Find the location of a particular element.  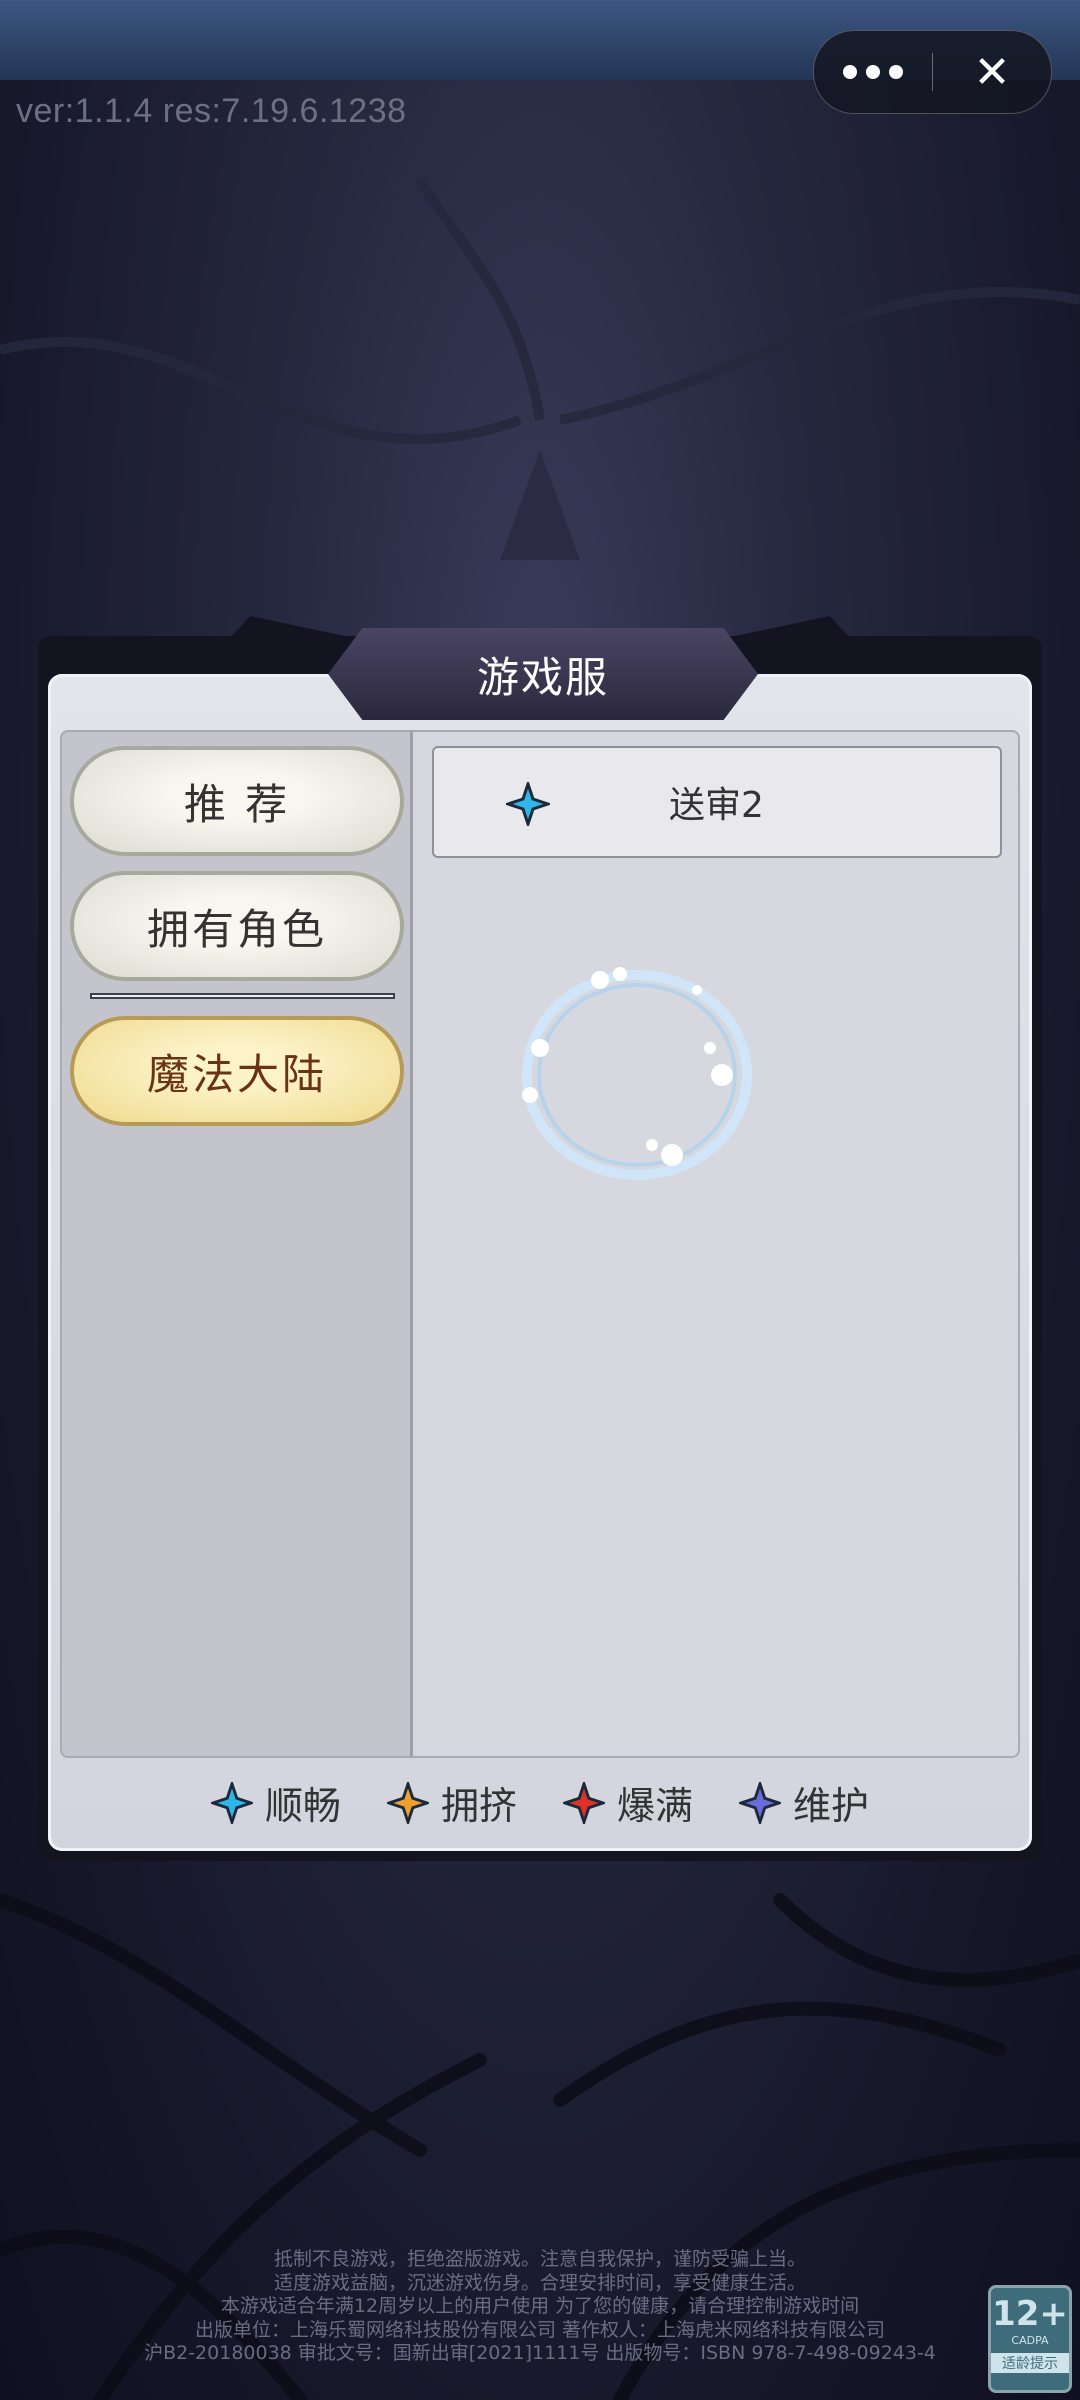

tab-recommended: 推 荐 is located at coordinates (237, 801).